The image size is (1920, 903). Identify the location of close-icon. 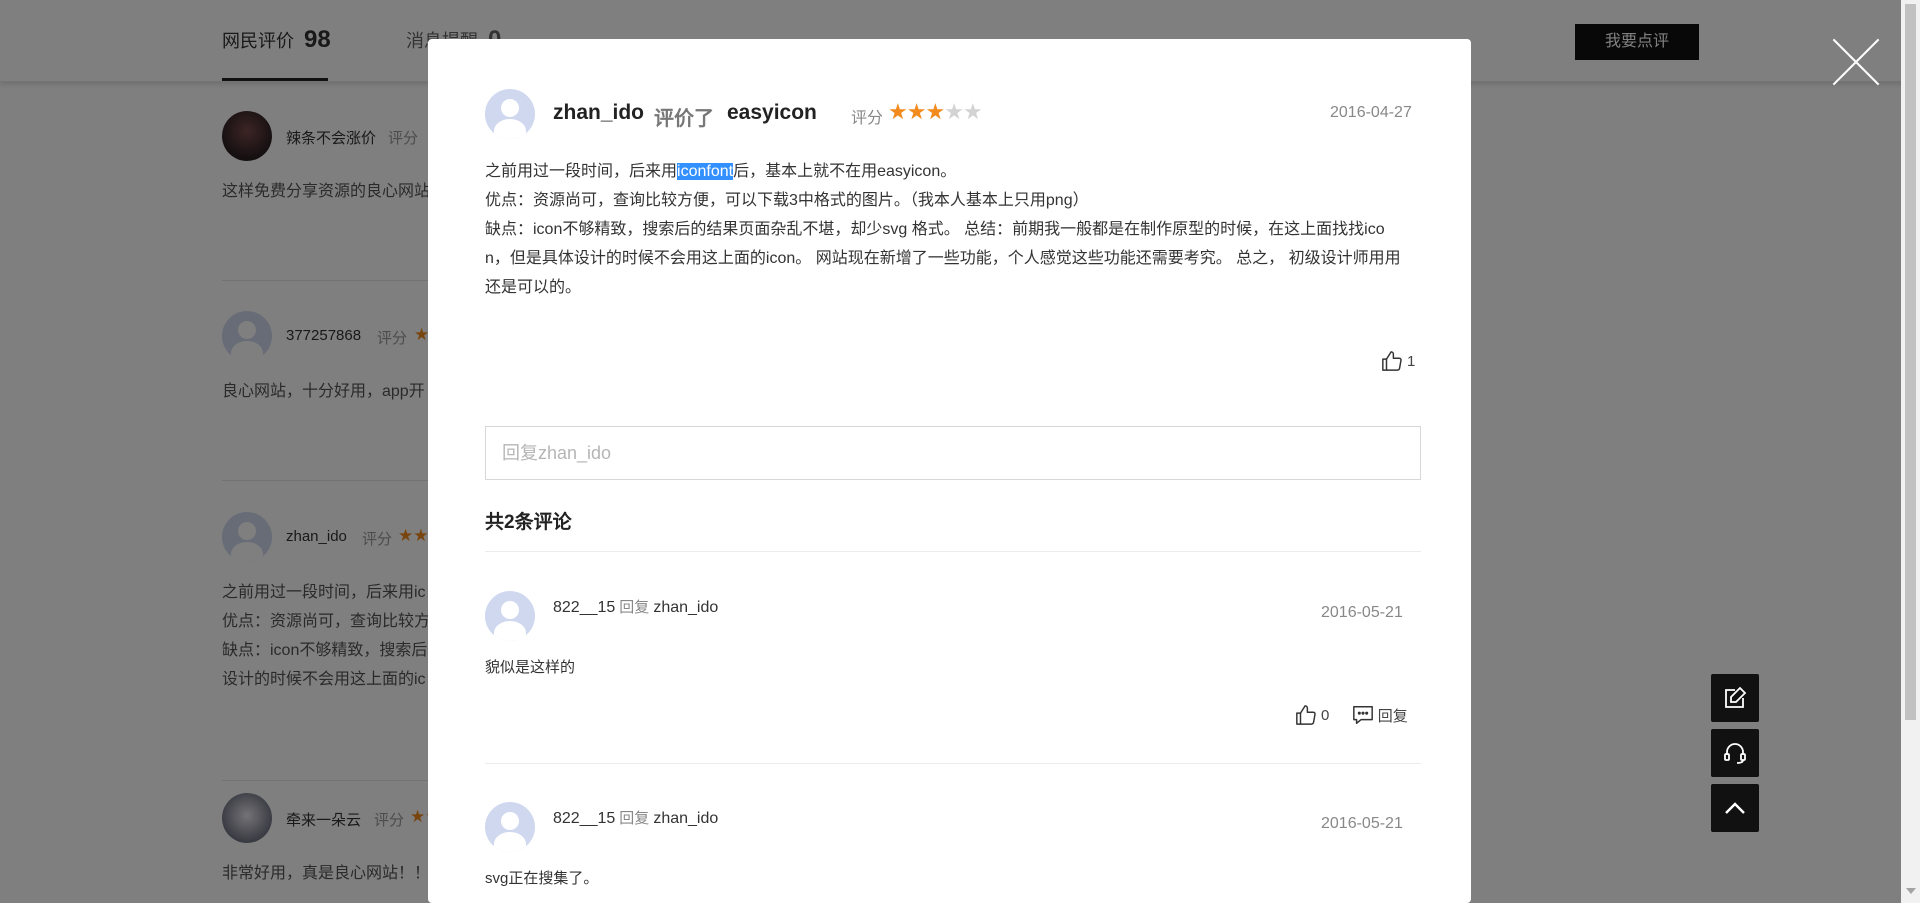
(1856, 62).